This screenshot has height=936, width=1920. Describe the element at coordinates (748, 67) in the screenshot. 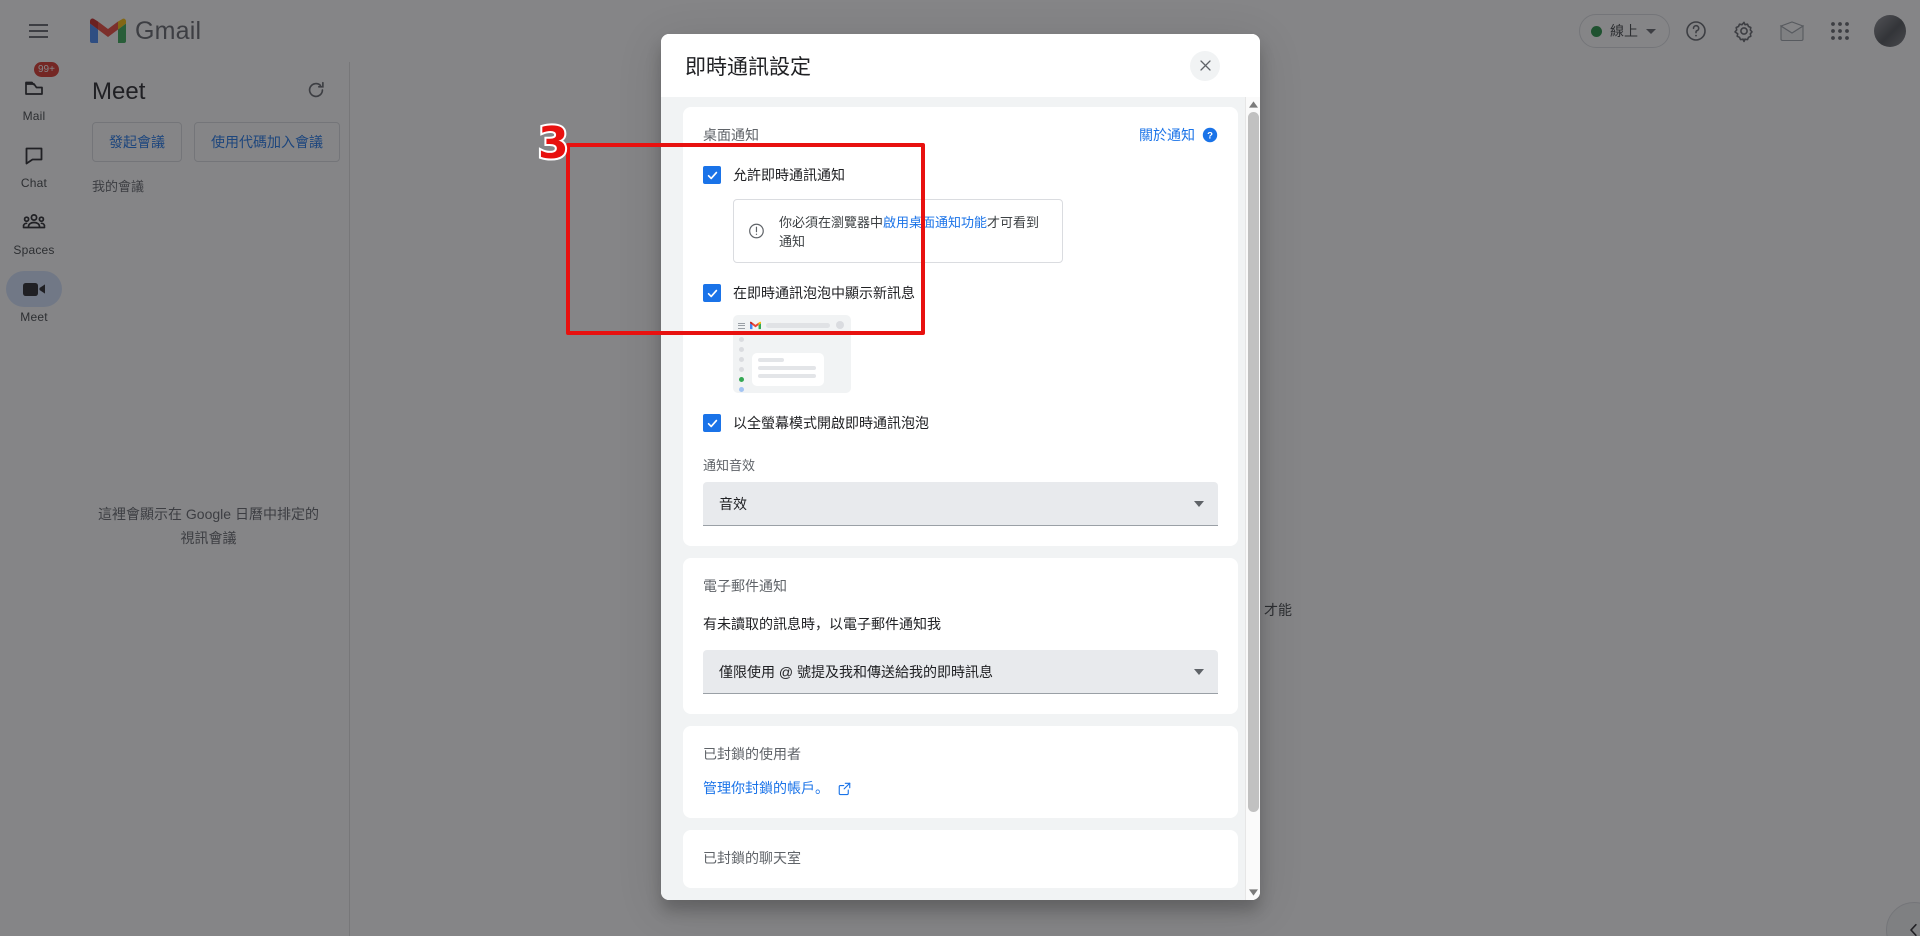

I see `dialog-title: 即時通訊設定` at that location.